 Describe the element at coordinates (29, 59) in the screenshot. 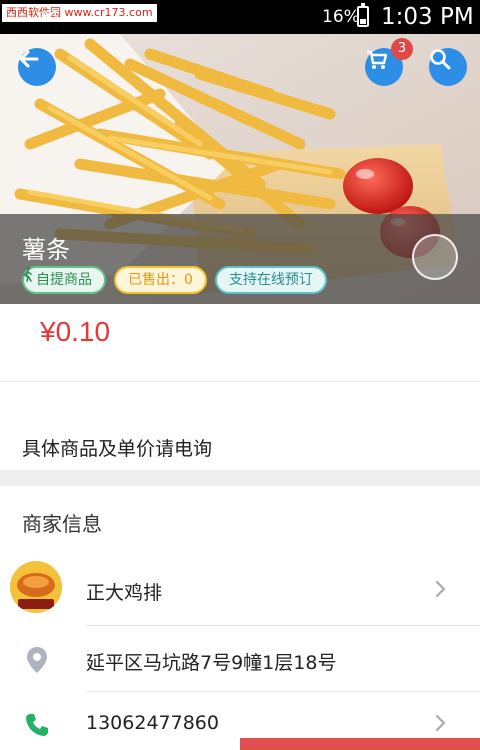

I see `arrow-left-icon` at that location.